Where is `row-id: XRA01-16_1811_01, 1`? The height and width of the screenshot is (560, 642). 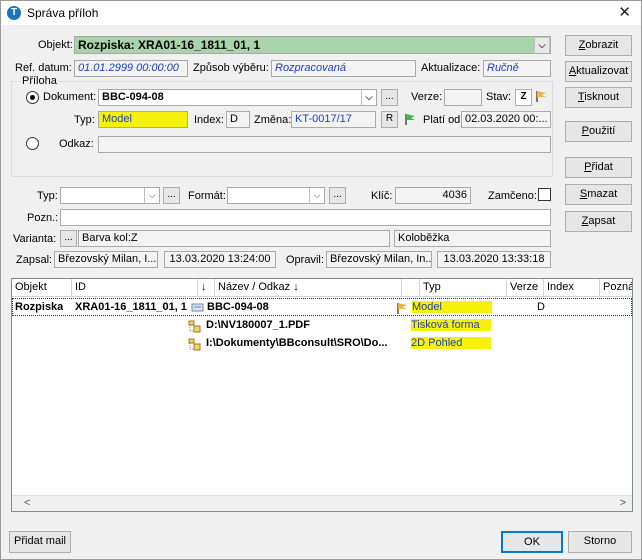
row-id: XRA01-16_1811_01, 1 is located at coordinates (131, 307).